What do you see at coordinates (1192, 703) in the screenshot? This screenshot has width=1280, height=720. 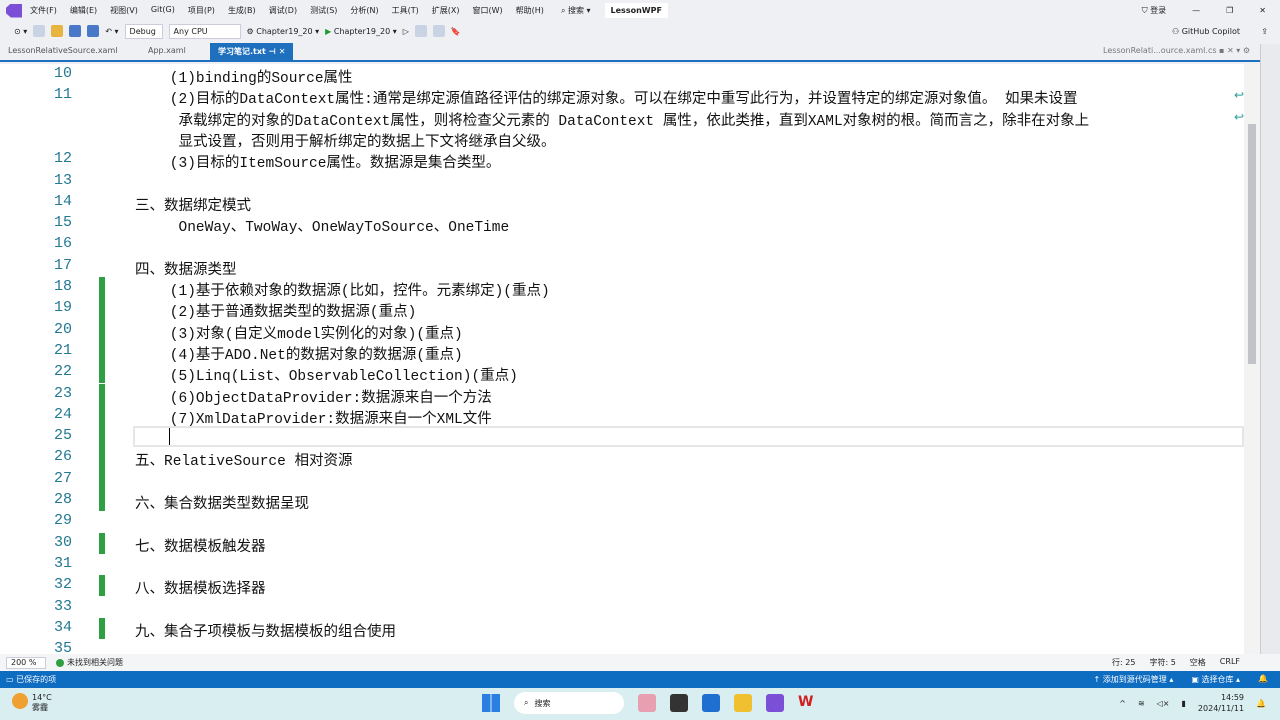 I see `system-tray: ^ ≋ ◁× ▮ 14:59 2024/11/11 🔔` at bounding box center [1192, 703].